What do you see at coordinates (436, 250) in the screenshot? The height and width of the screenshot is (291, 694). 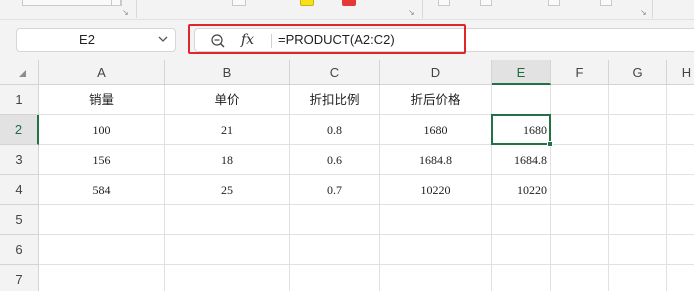 I see `cell-d6` at bounding box center [436, 250].